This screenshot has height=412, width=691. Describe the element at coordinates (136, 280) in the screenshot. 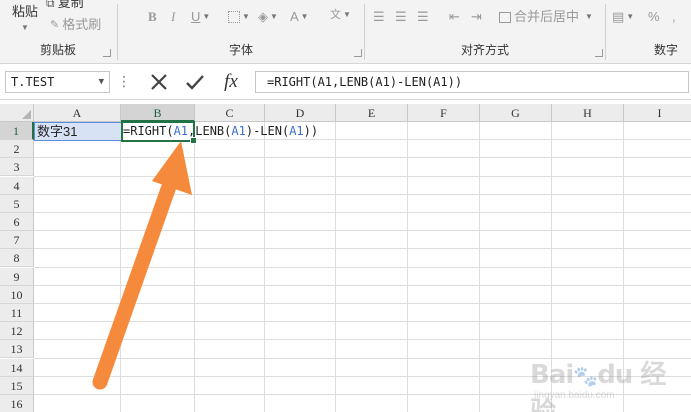

I see `arrow-shaft` at that location.